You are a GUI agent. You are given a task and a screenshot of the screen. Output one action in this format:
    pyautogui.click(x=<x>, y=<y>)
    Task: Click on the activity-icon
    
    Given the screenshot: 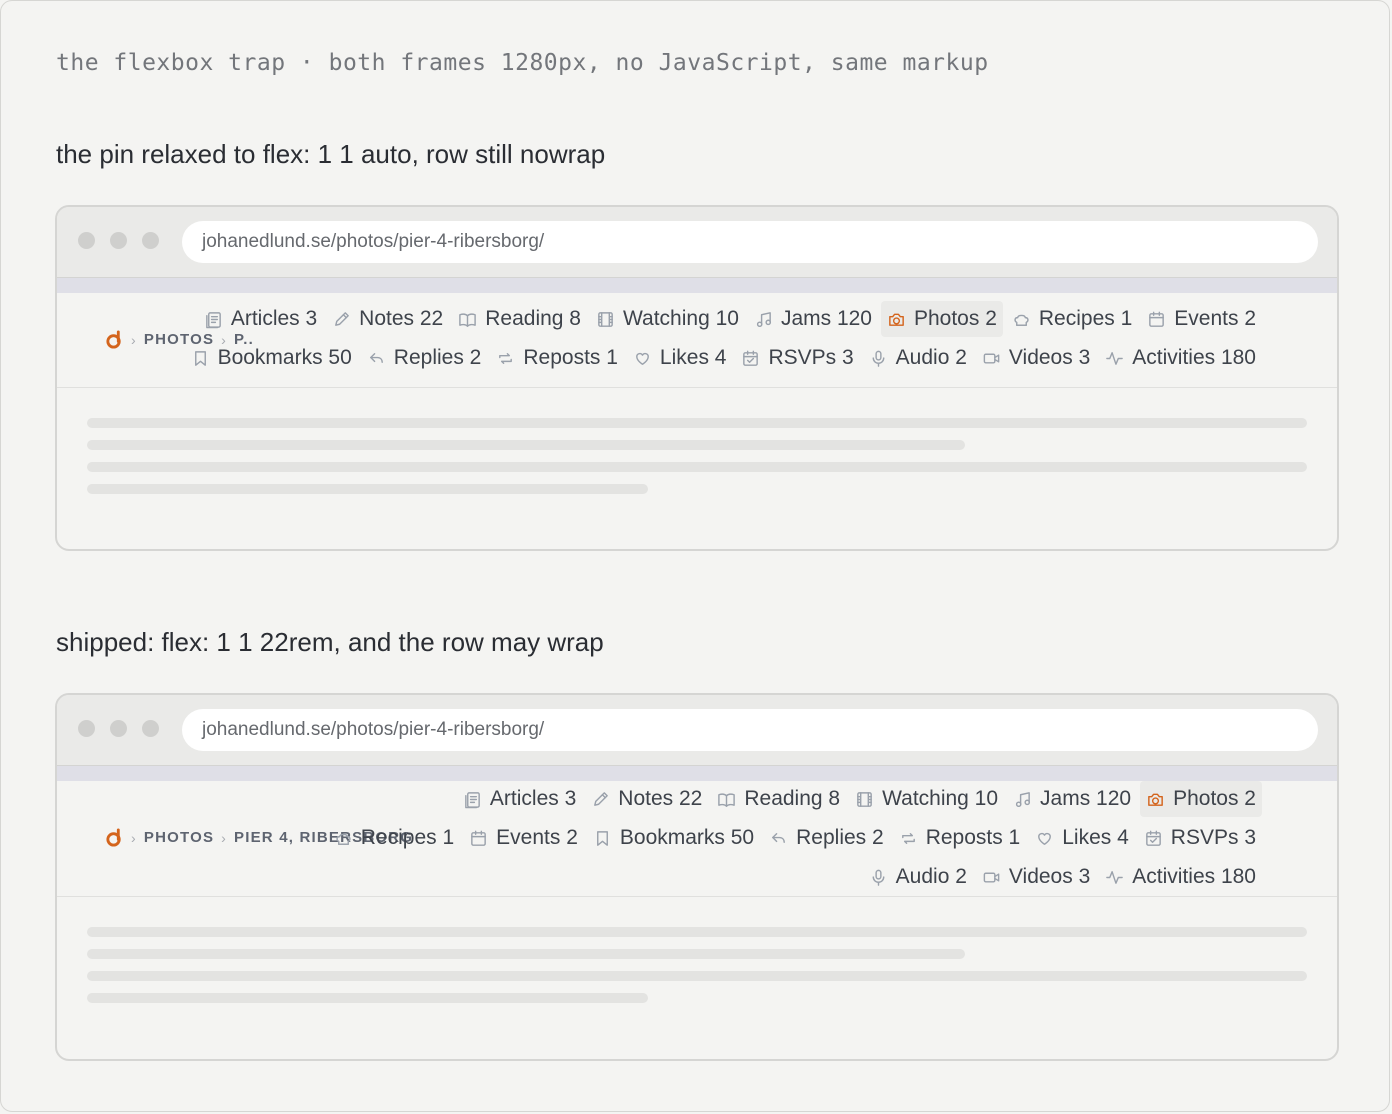 What is the action you would take?
    pyautogui.click(x=1115, y=877)
    